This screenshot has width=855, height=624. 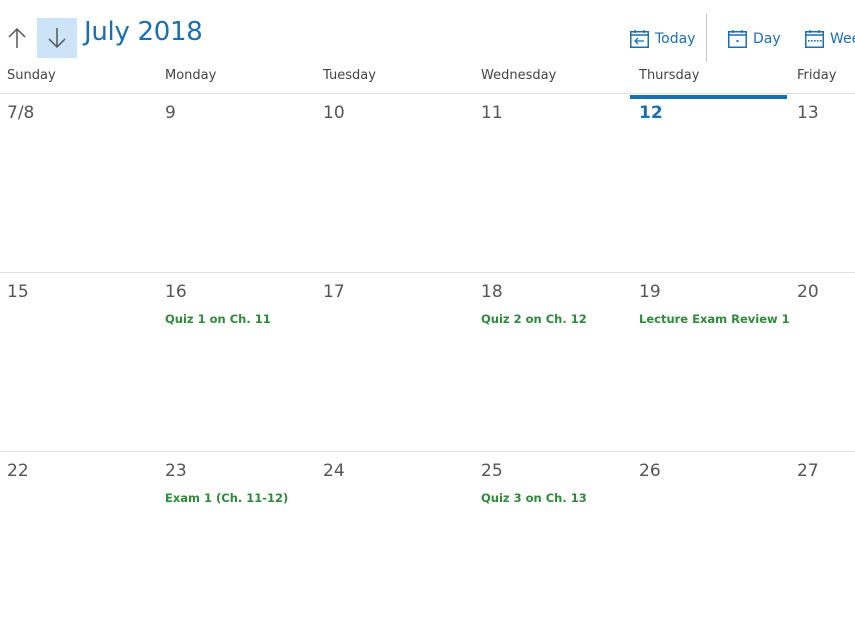 I want to click on calendar-today-icon, so click(x=639, y=39).